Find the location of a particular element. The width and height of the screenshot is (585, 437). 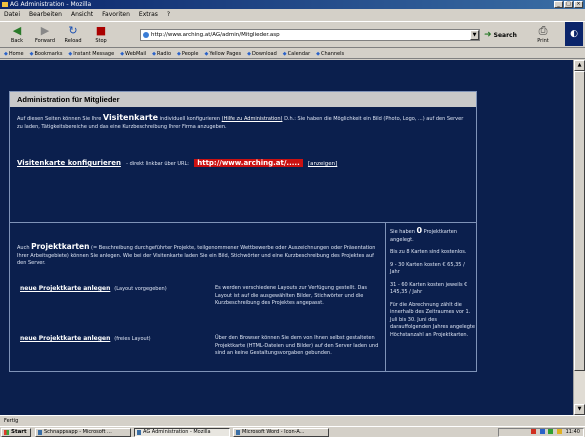

address-dropdown-button: ▼ is located at coordinates (474, 35).